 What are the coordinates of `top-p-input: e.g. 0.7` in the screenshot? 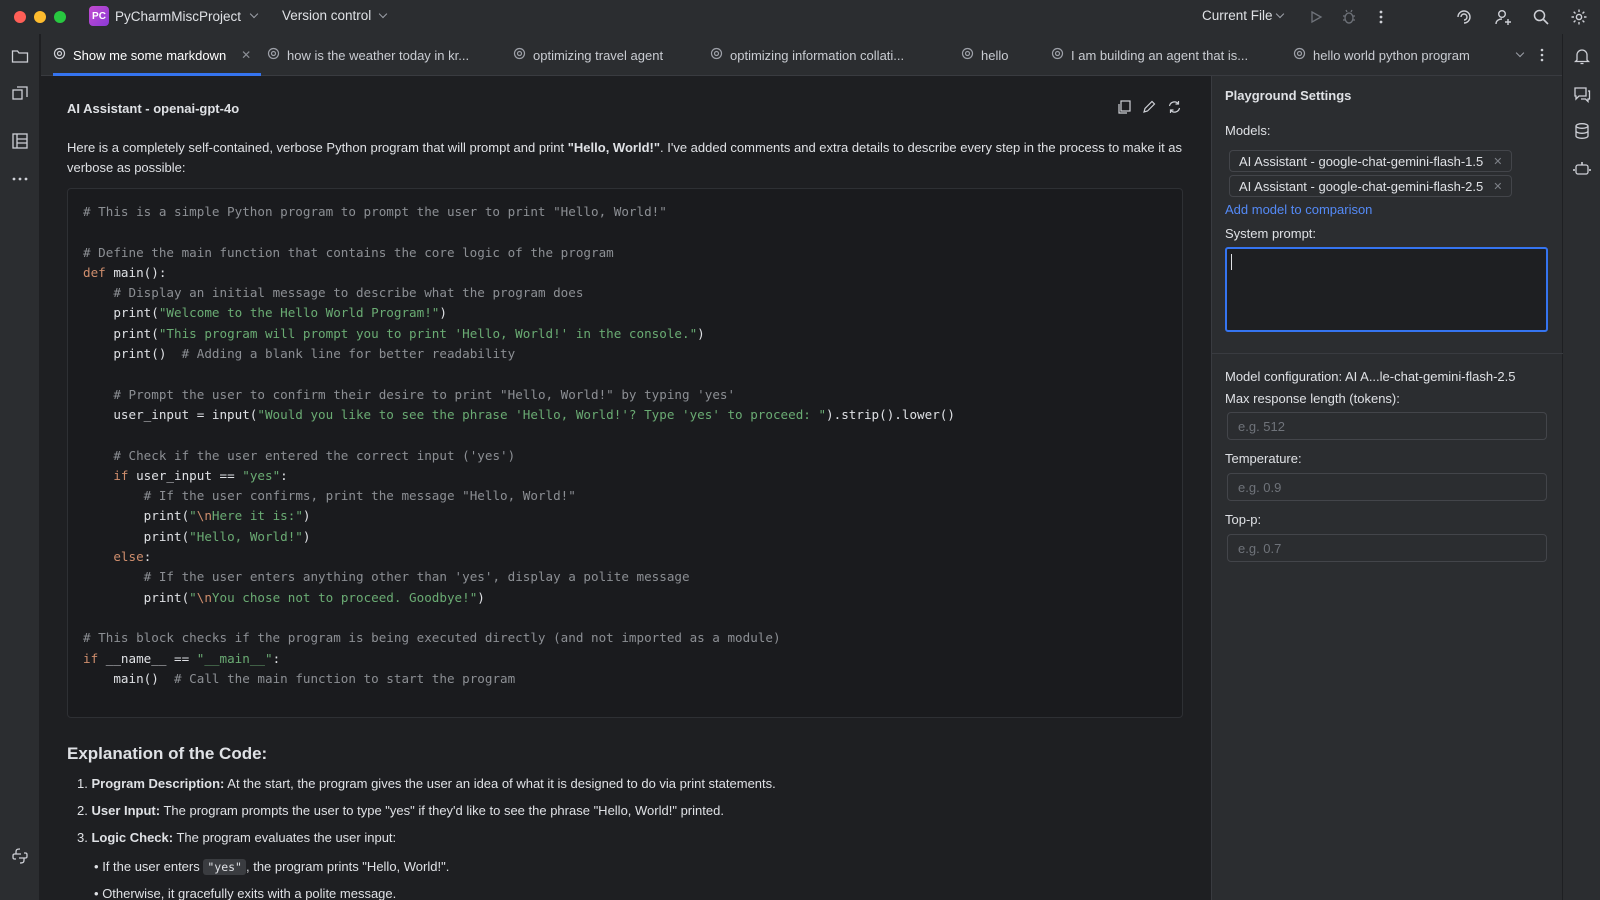 It's located at (1387, 548).